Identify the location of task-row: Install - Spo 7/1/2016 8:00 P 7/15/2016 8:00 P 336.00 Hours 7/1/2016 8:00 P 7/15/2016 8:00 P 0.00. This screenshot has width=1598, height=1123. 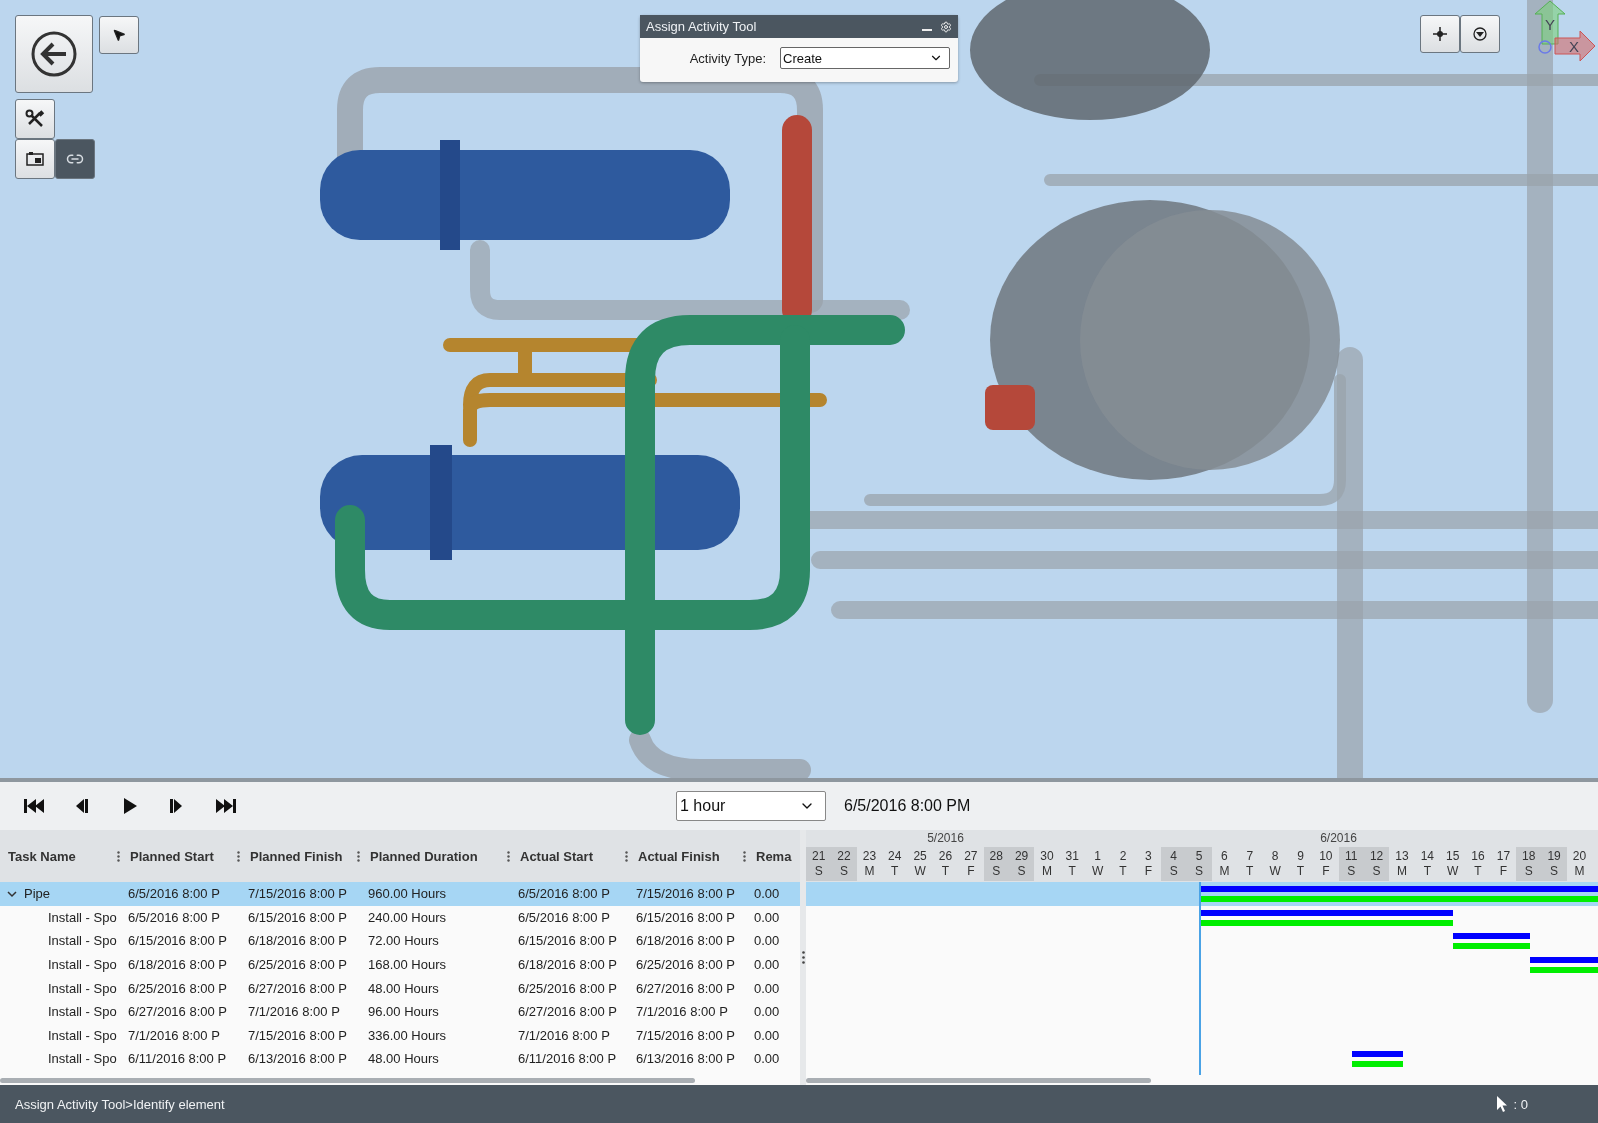
(400, 1035).